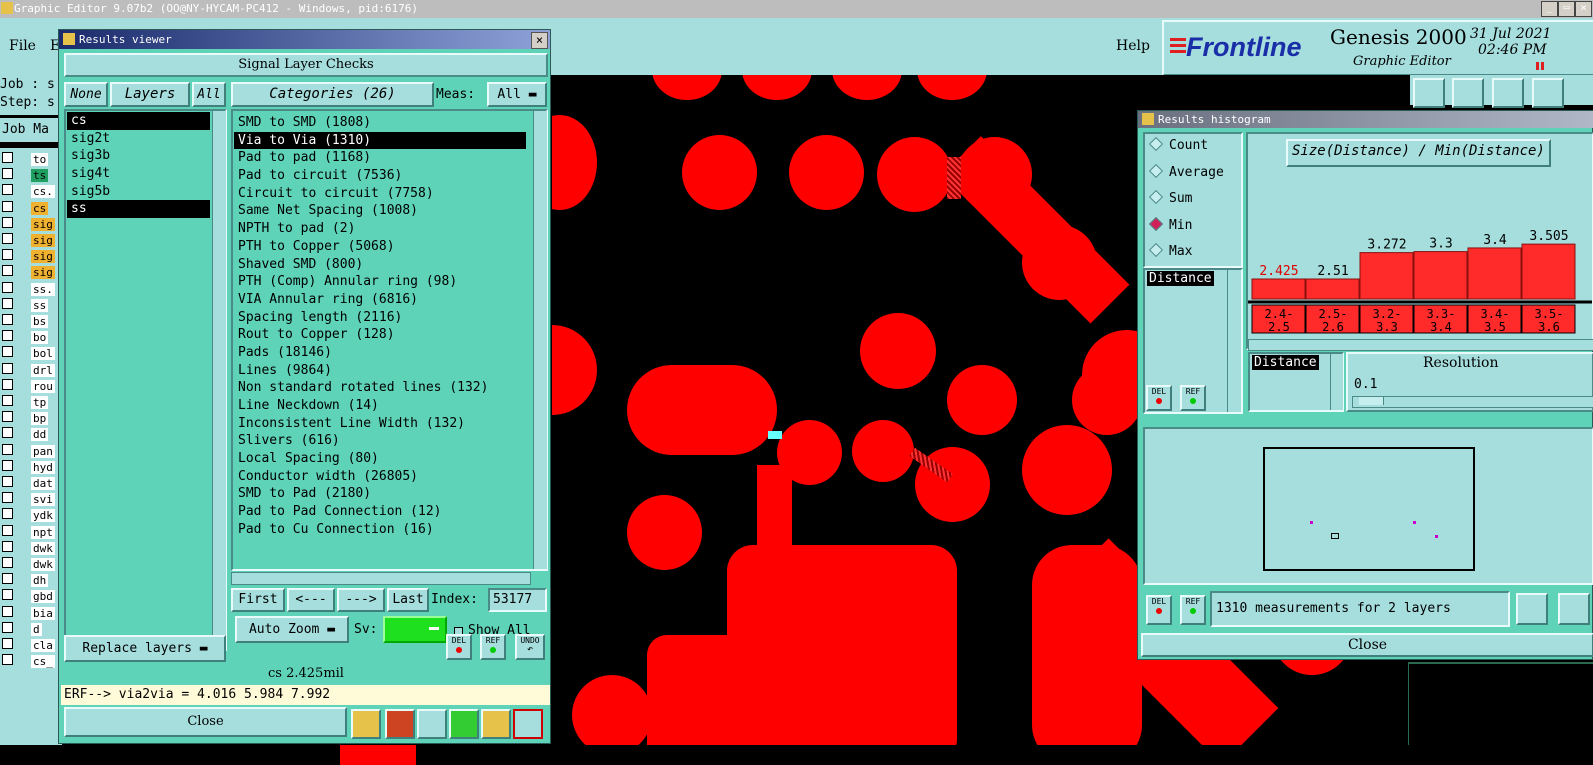  I want to click on del-button: DEL, so click(459, 647).